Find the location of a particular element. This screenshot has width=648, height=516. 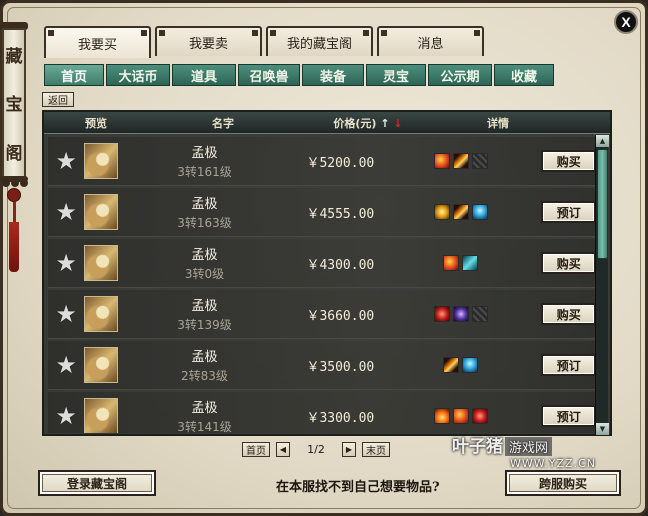

skill-orange-icon is located at coordinates (441, 416).